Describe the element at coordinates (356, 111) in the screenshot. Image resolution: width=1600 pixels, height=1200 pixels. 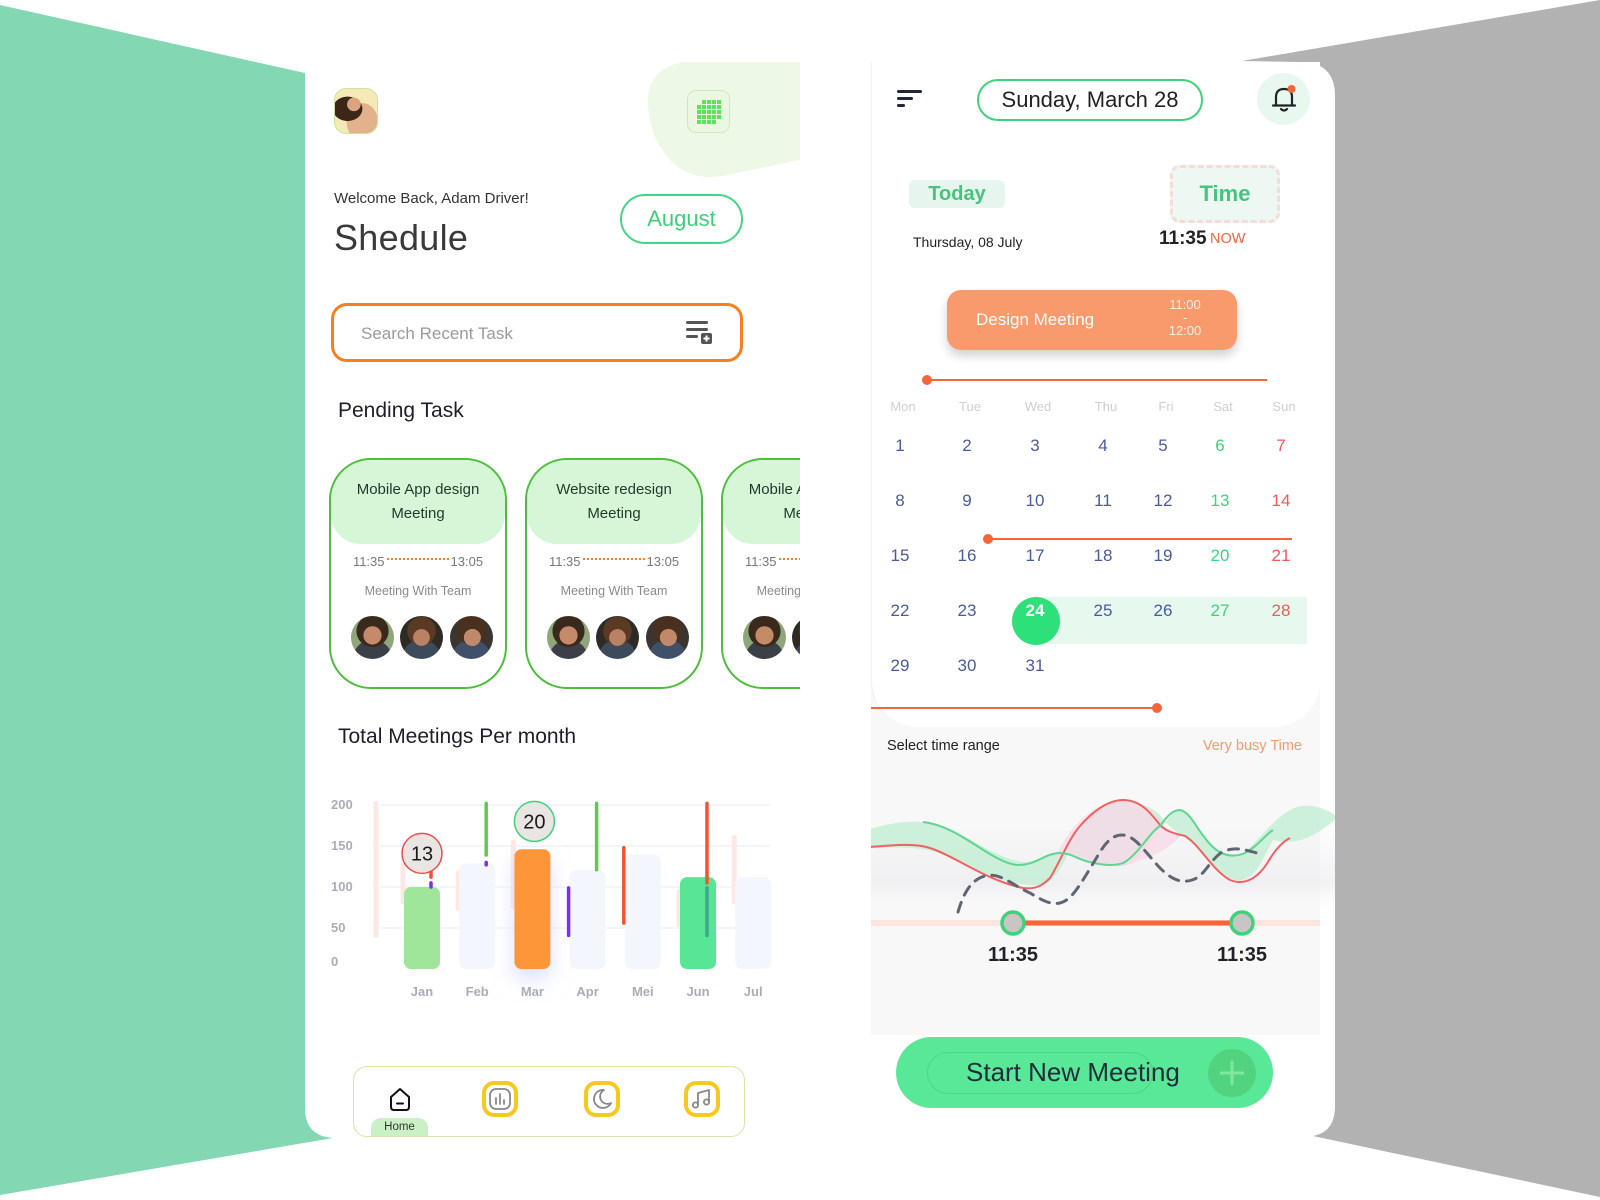
I see `user-avatar` at that location.